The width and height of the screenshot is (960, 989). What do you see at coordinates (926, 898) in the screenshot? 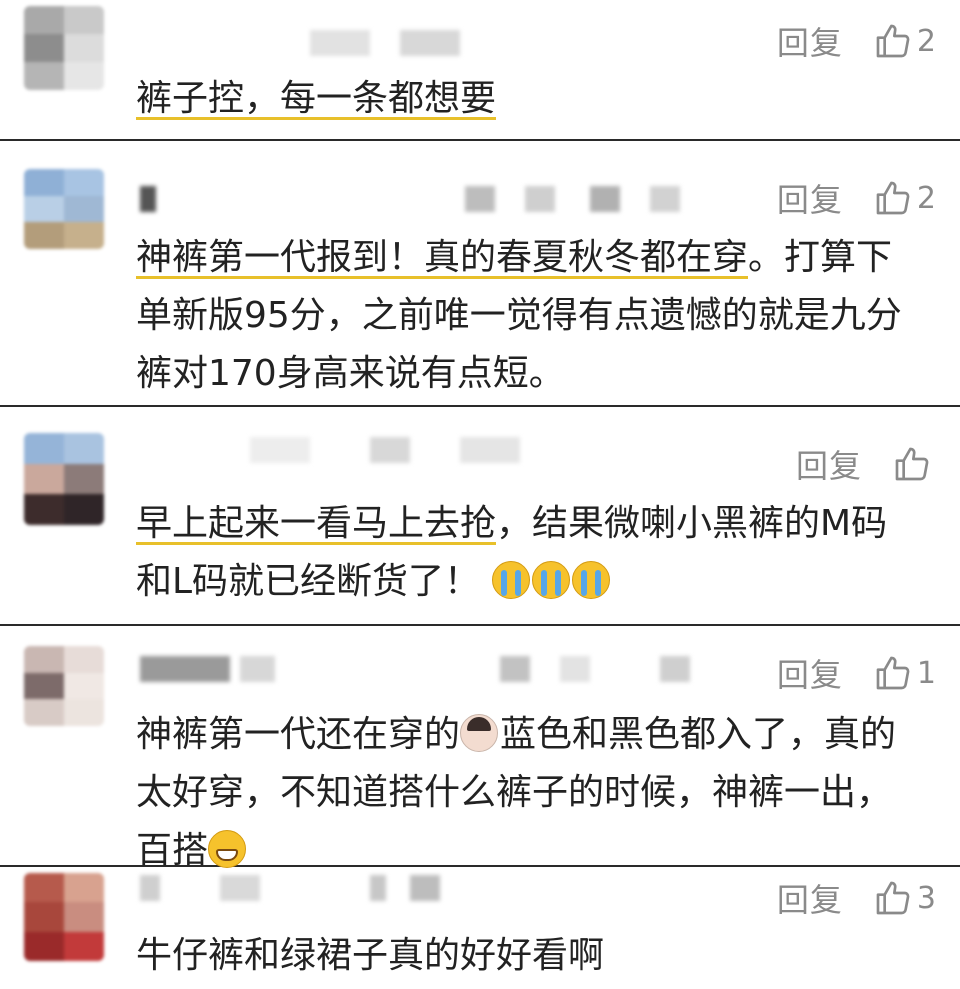
I see `like-count: 3` at bounding box center [926, 898].